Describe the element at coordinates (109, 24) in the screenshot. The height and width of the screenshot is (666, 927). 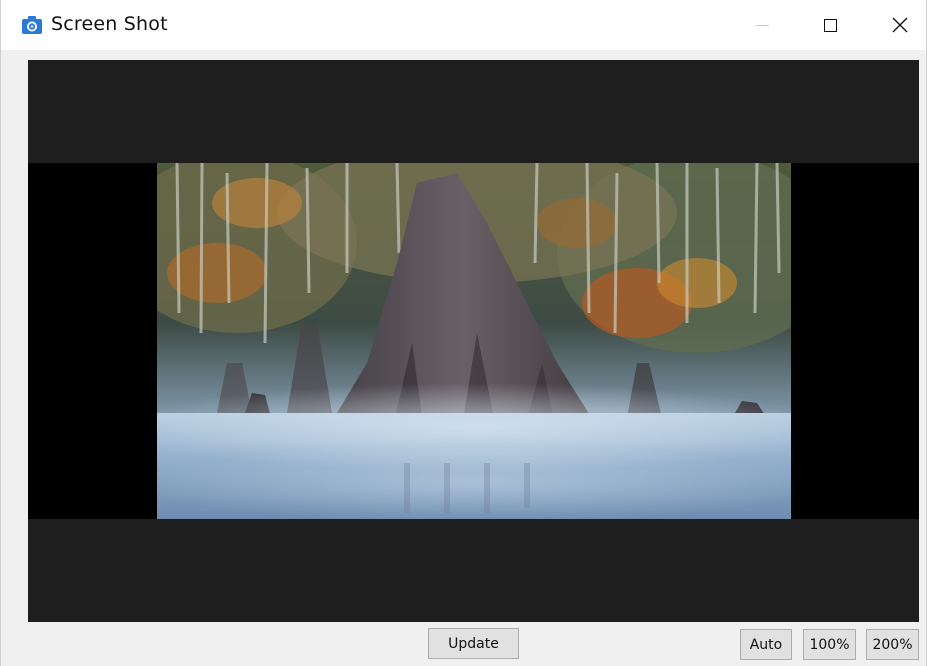
I see `window-title: Screen Shot` at that location.